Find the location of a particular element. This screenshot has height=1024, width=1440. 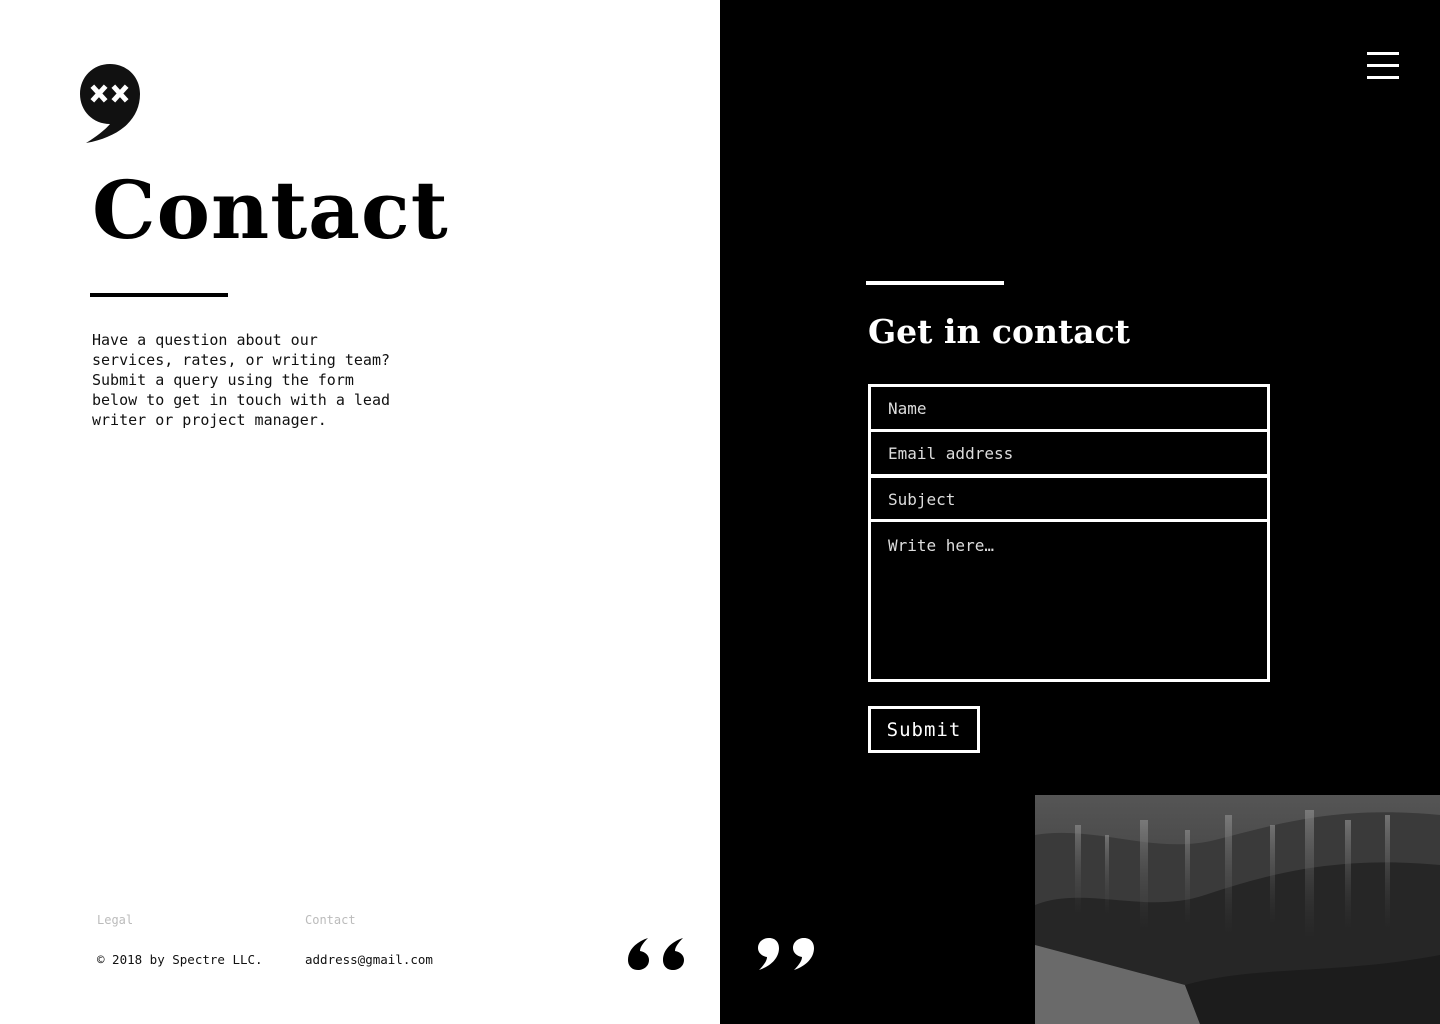

decorative-photo is located at coordinates (1237, 909).